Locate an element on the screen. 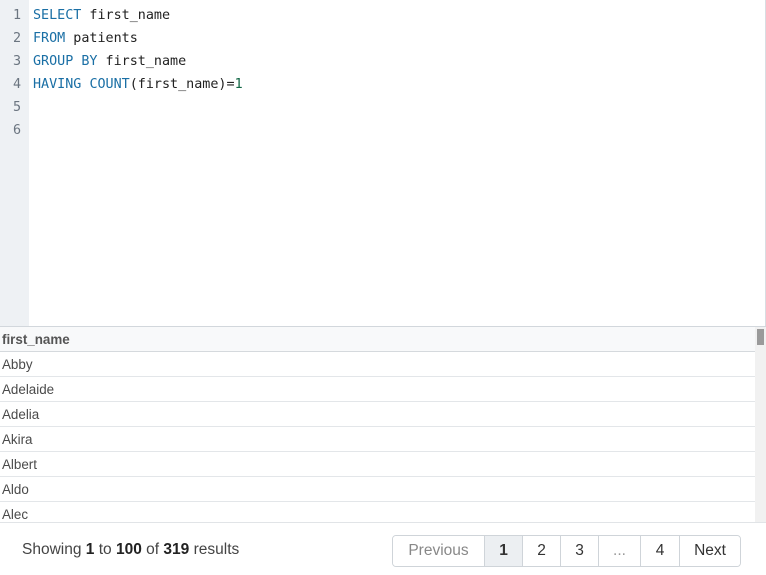 The height and width of the screenshot is (575, 766). scrollbar-thumb is located at coordinates (760, 337).